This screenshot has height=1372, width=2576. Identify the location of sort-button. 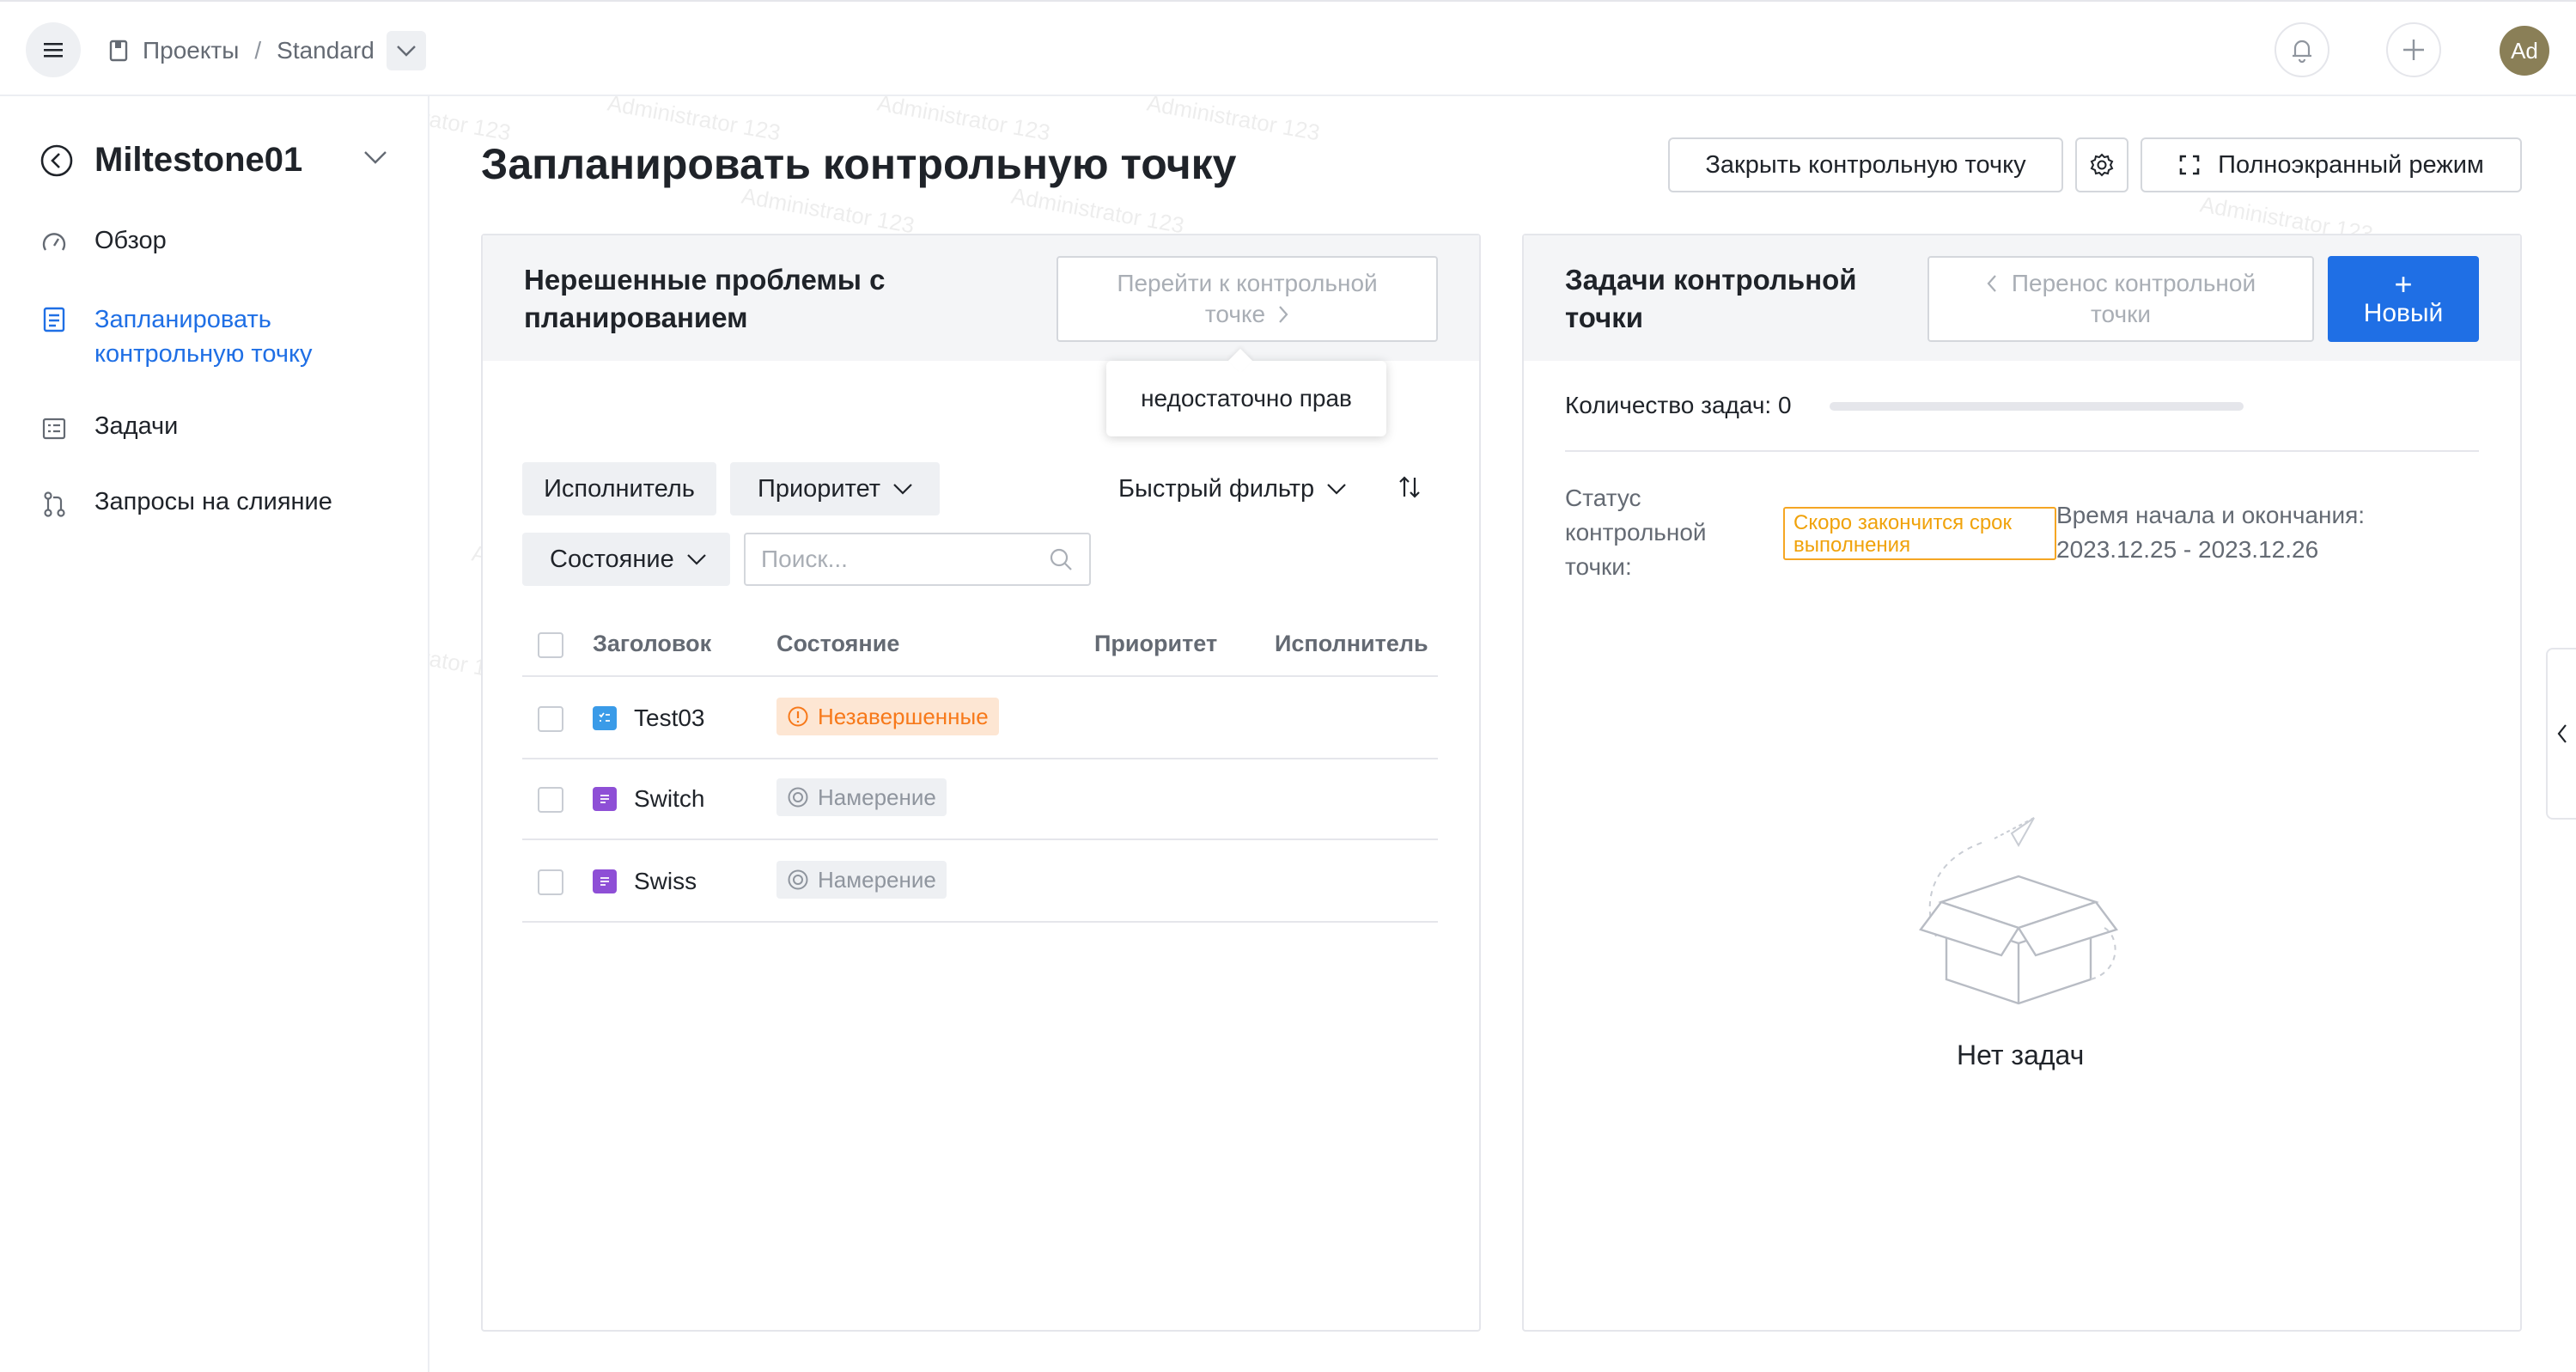
(1409, 489).